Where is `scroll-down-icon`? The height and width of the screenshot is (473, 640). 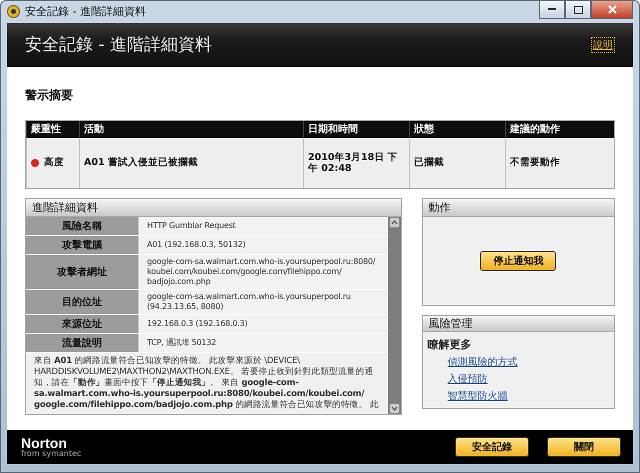 scroll-down-icon is located at coordinates (394, 408).